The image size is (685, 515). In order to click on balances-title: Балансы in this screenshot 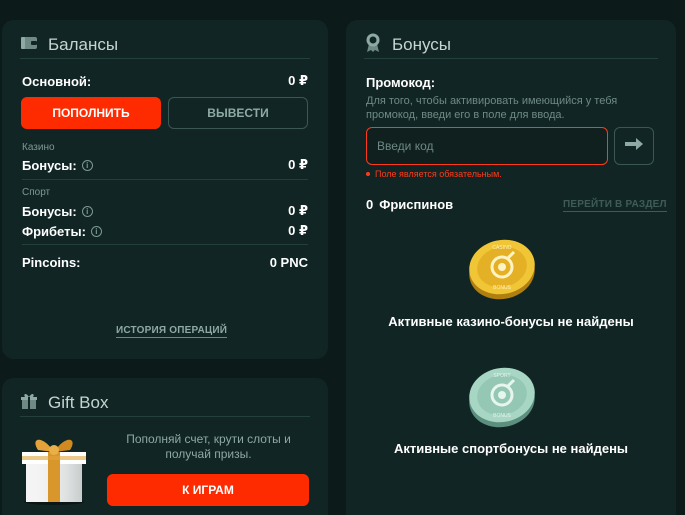, I will do `click(83, 44)`.